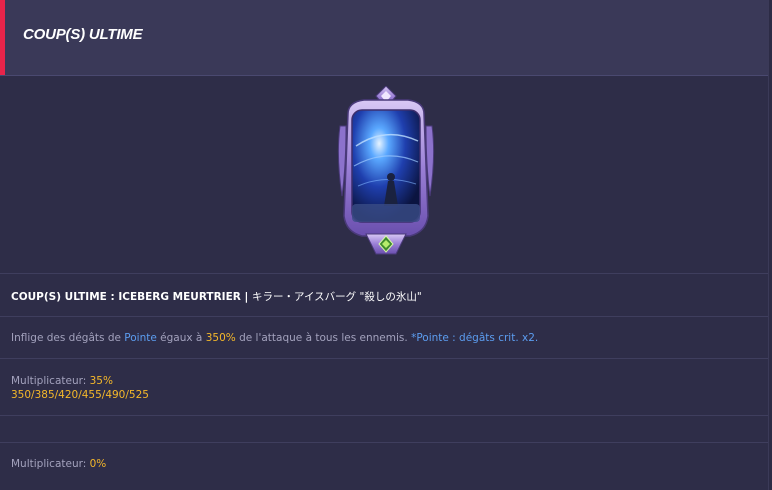 The width and height of the screenshot is (772, 490). I want to click on description-text: égaux à, so click(181, 338).